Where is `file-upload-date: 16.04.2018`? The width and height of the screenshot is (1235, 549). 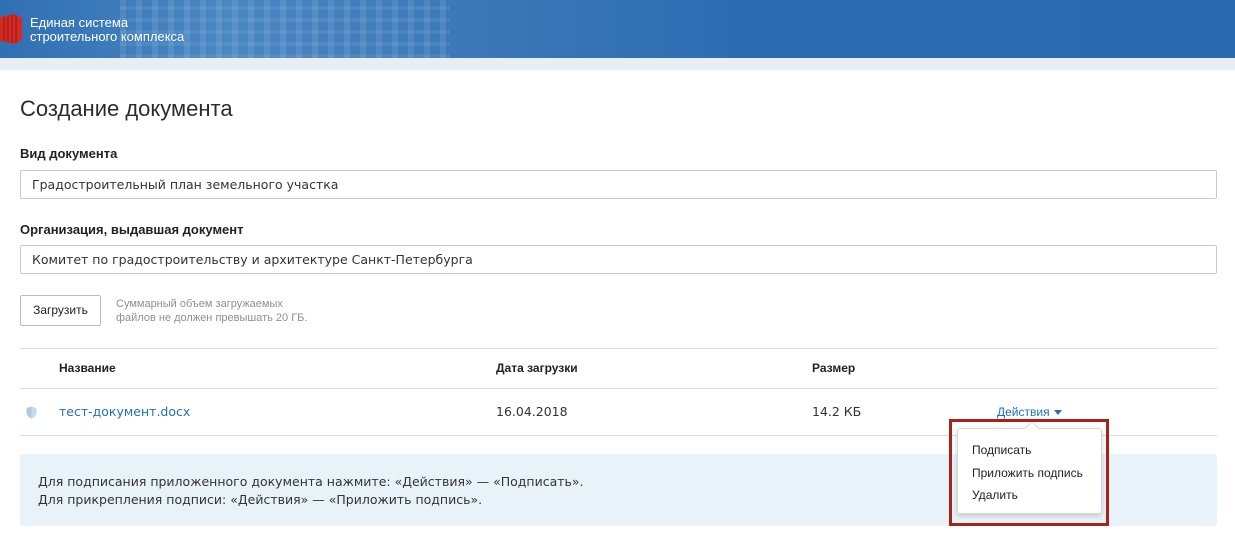 file-upload-date: 16.04.2018 is located at coordinates (532, 411).